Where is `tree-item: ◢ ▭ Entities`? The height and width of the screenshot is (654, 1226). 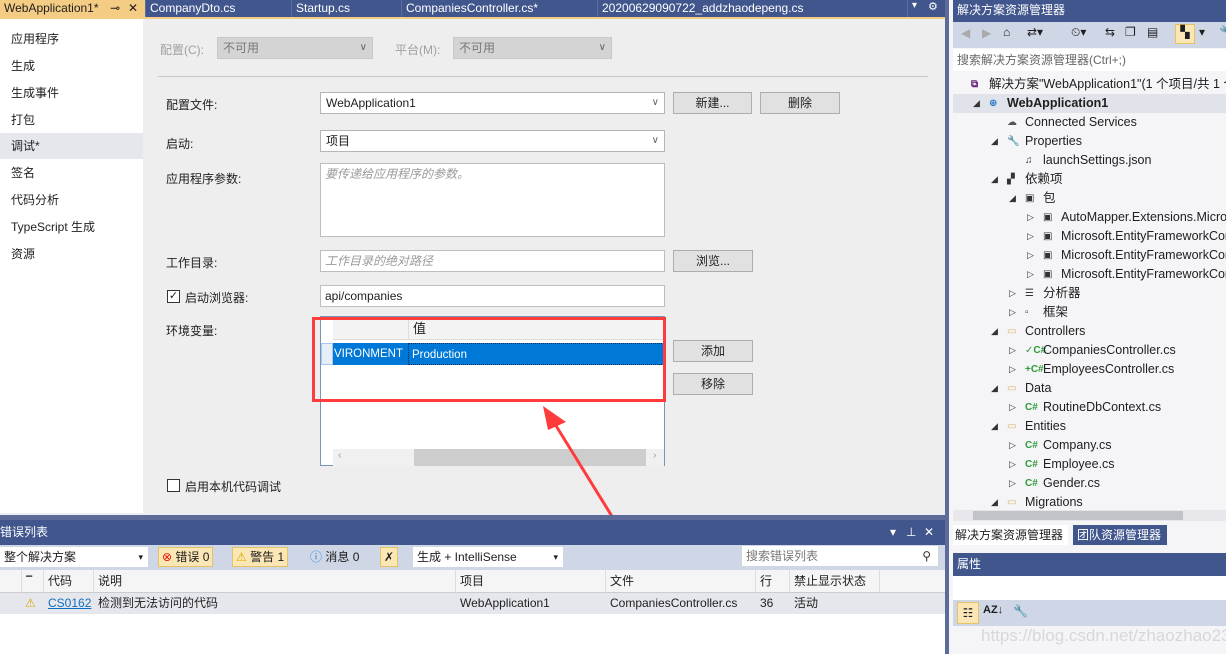
tree-item: ◢ ▭ Entities is located at coordinates (1089, 426).